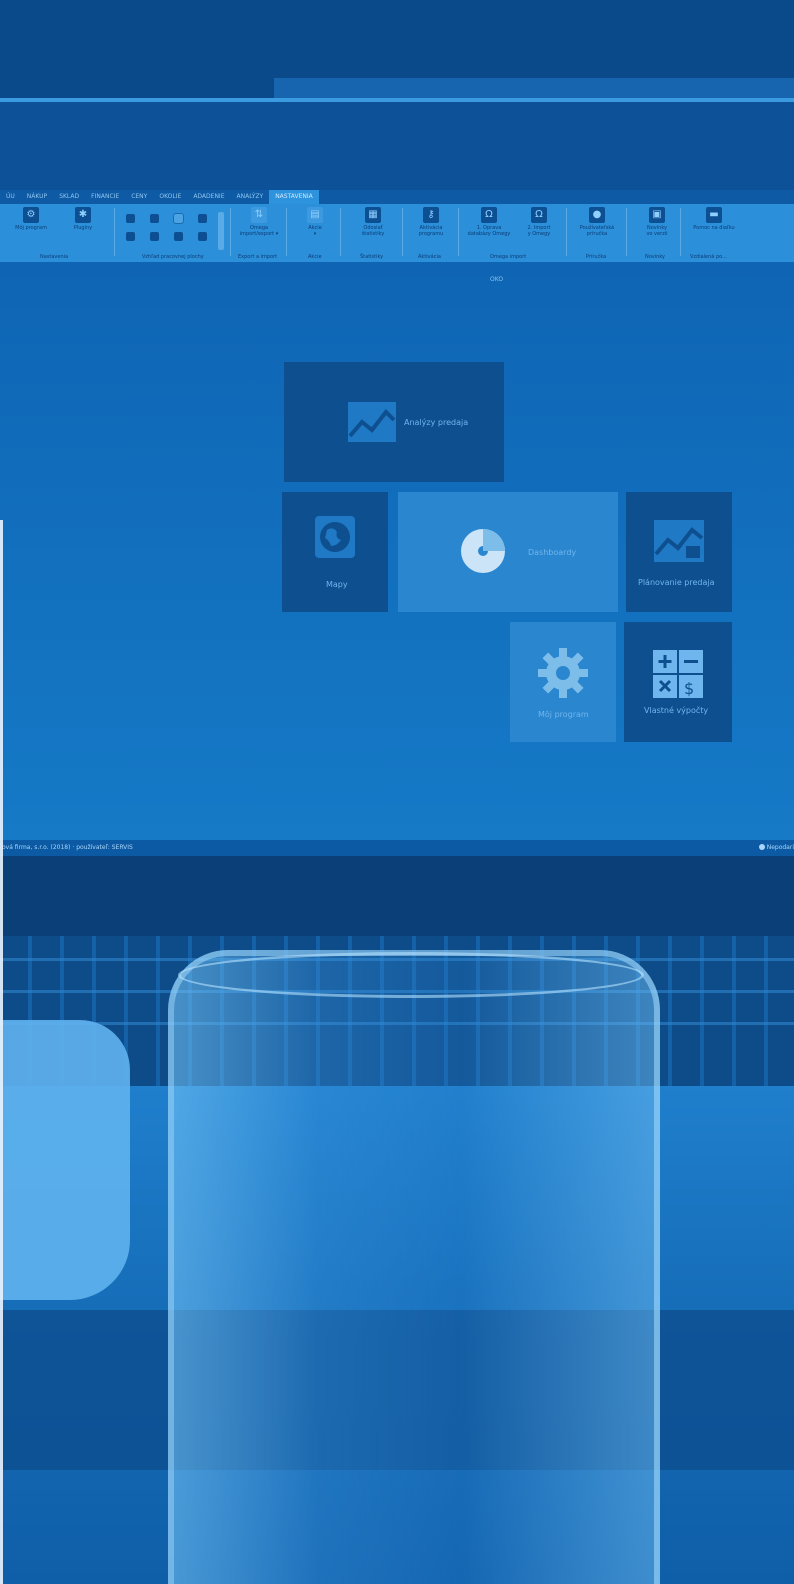 This screenshot has width=794, height=1584. Describe the element at coordinates (315, 257) in the screenshot. I see `group-label-akcie: Akcie` at that location.